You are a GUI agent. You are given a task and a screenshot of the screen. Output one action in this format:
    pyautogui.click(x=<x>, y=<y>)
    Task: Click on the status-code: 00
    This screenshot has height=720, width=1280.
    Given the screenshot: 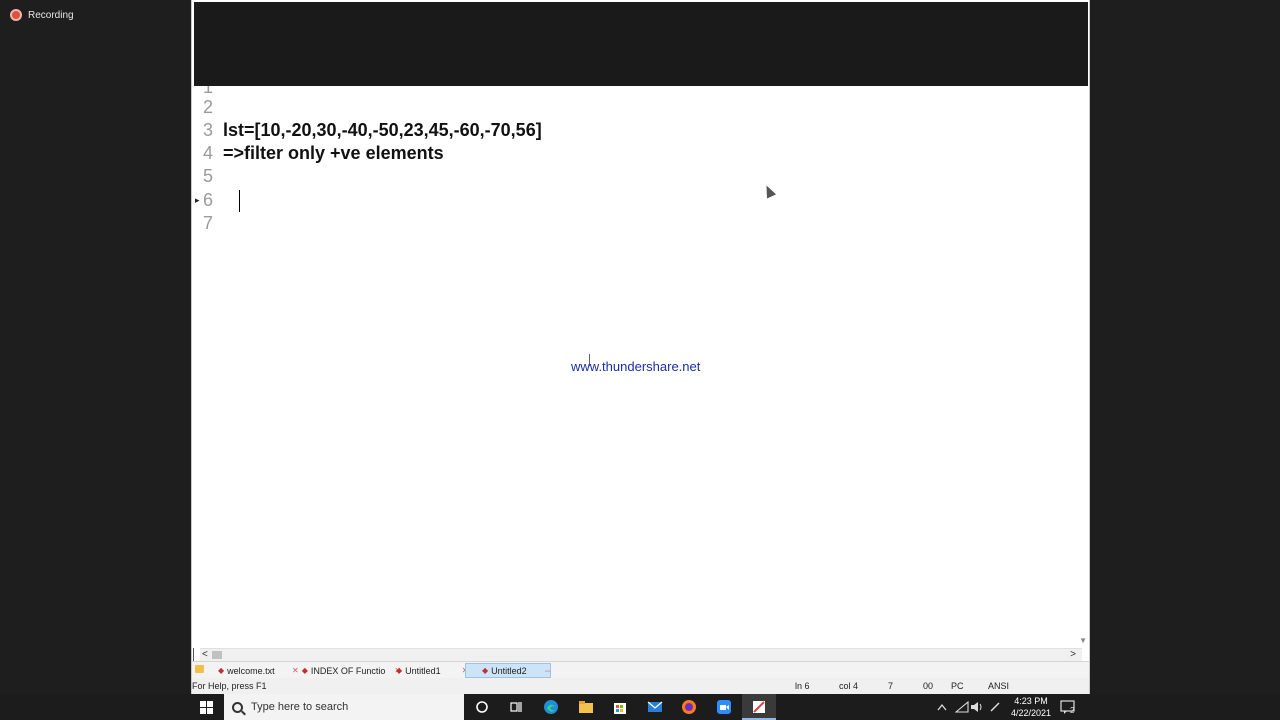 What is the action you would take?
    pyautogui.click(x=928, y=686)
    